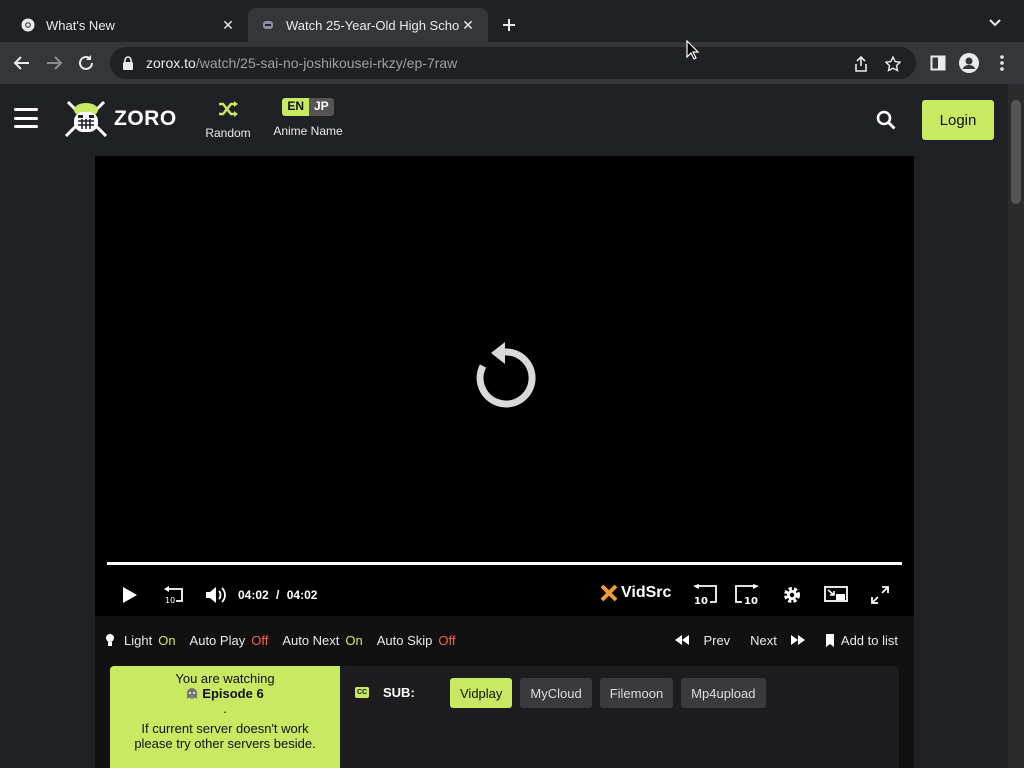 The image size is (1024, 768). Describe the element at coordinates (22, 63) in the screenshot. I see `back-arrow-icon` at that location.